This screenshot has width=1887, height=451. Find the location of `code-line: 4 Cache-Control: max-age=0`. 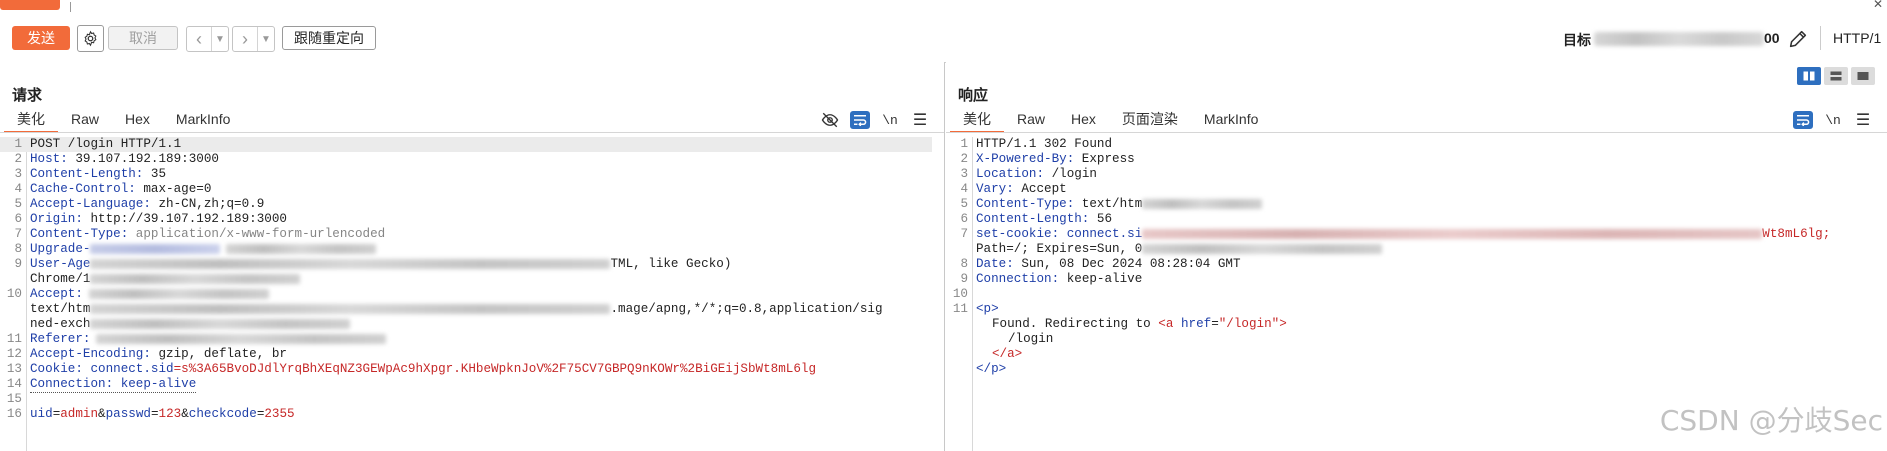

code-line: 4 Cache-Control: max-age=0 is located at coordinates (113, 189).